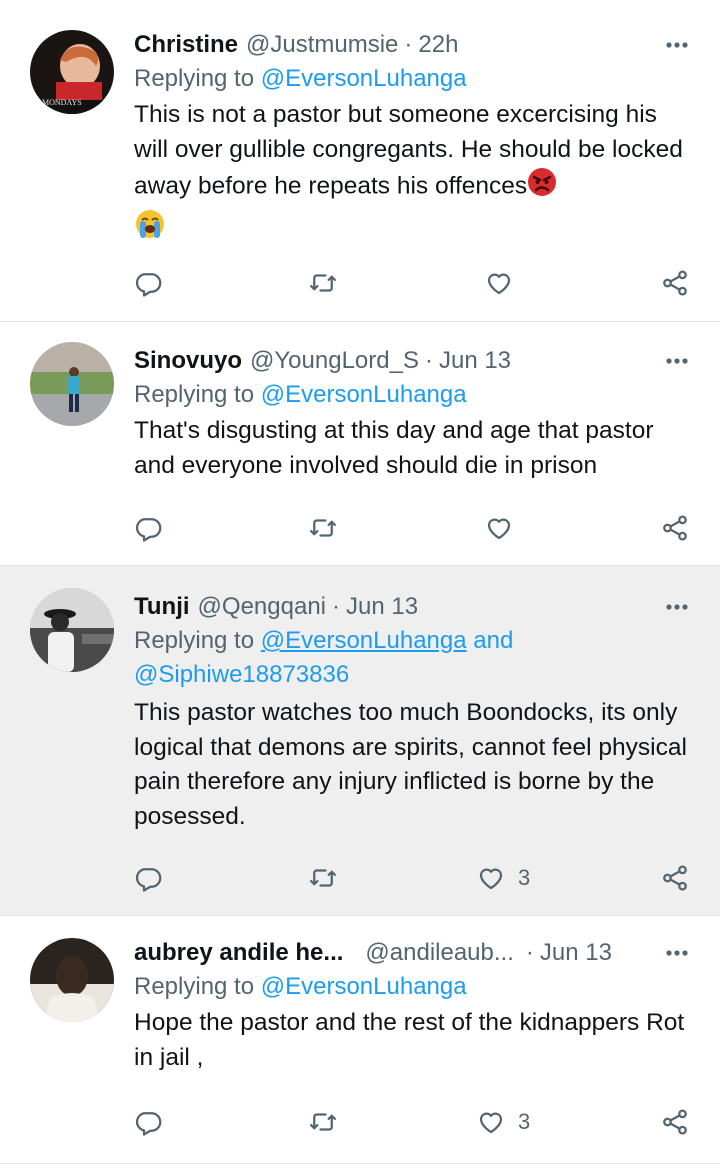 This screenshot has width=720, height=1164. What do you see at coordinates (186, 45) in the screenshot?
I see `display-name: Christine` at bounding box center [186, 45].